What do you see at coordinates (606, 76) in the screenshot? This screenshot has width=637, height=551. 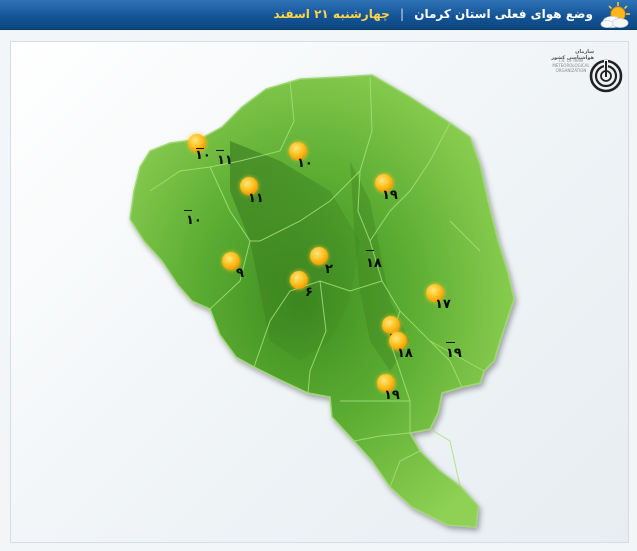 I see `meteorological-org-logo` at bounding box center [606, 76].